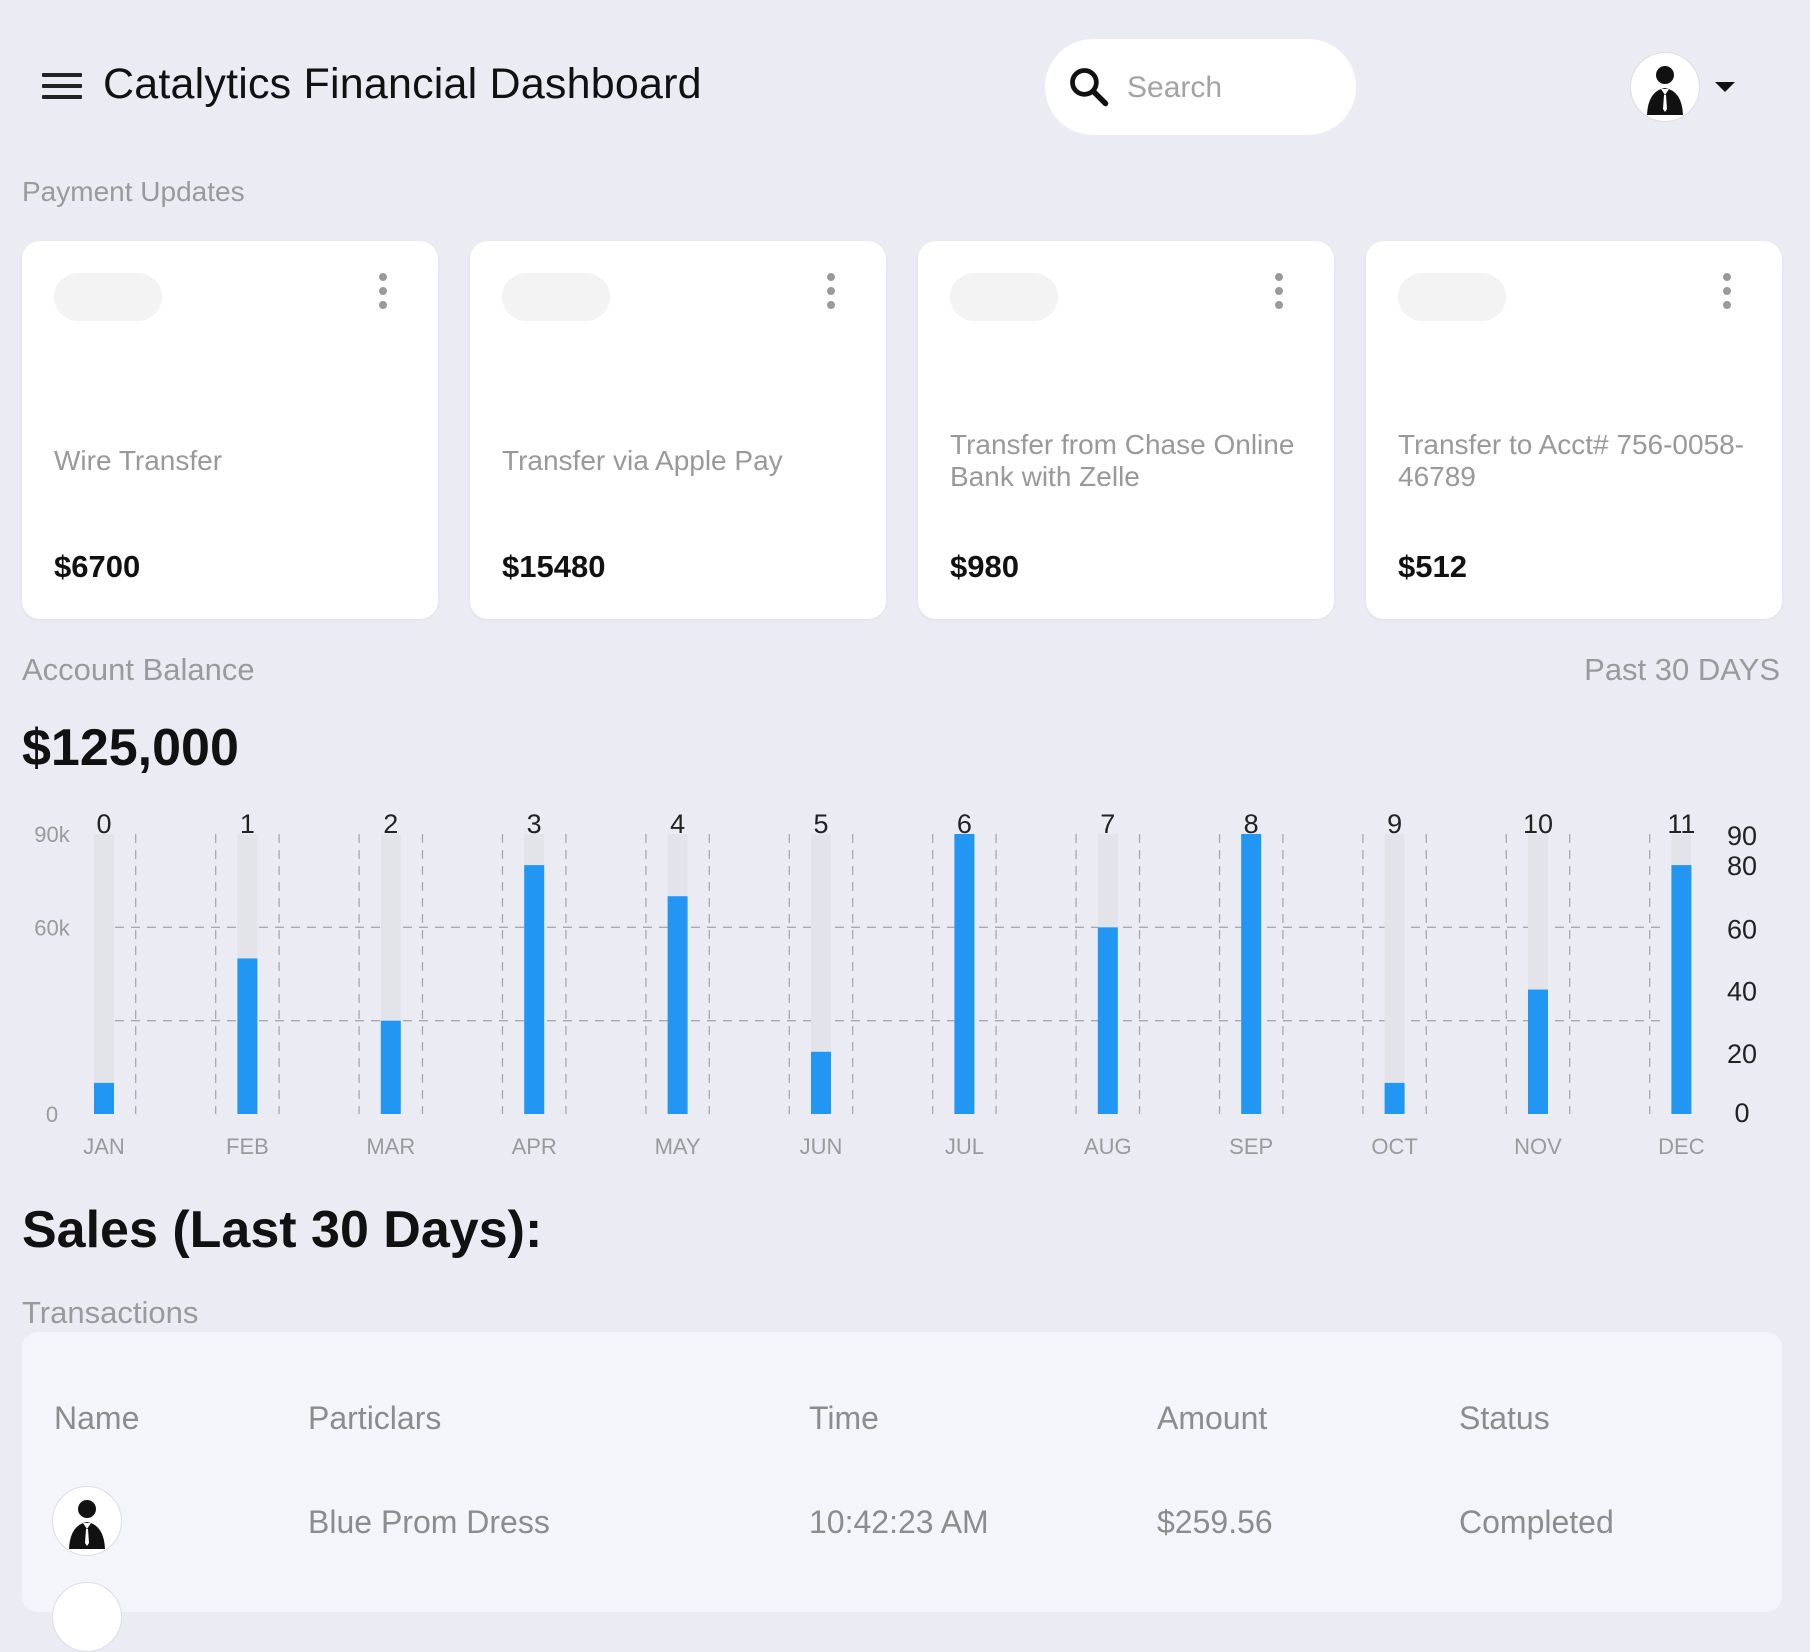 This screenshot has height=1652, width=1810. What do you see at coordinates (230, 430) in the screenshot?
I see `payment-card: Wire Transfer $6700` at bounding box center [230, 430].